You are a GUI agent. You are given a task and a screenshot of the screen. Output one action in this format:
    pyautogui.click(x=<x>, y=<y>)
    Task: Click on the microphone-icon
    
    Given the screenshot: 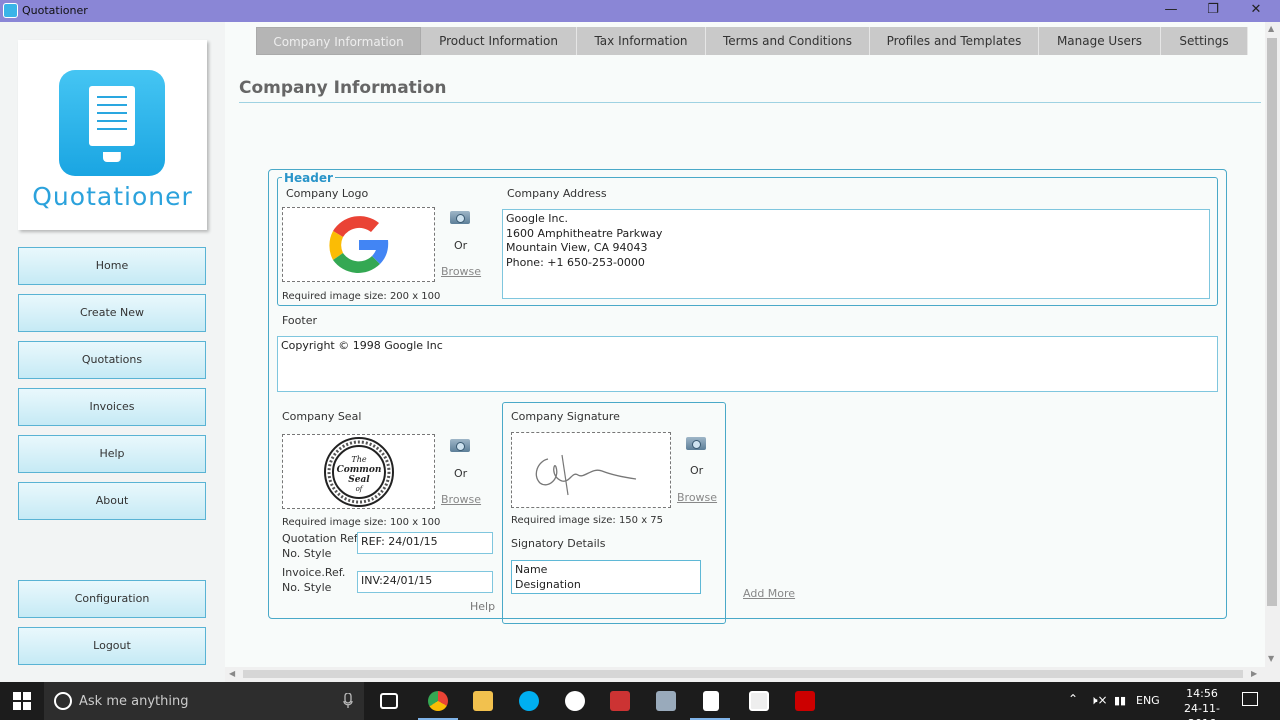 What is the action you would take?
    pyautogui.click(x=348, y=701)
    